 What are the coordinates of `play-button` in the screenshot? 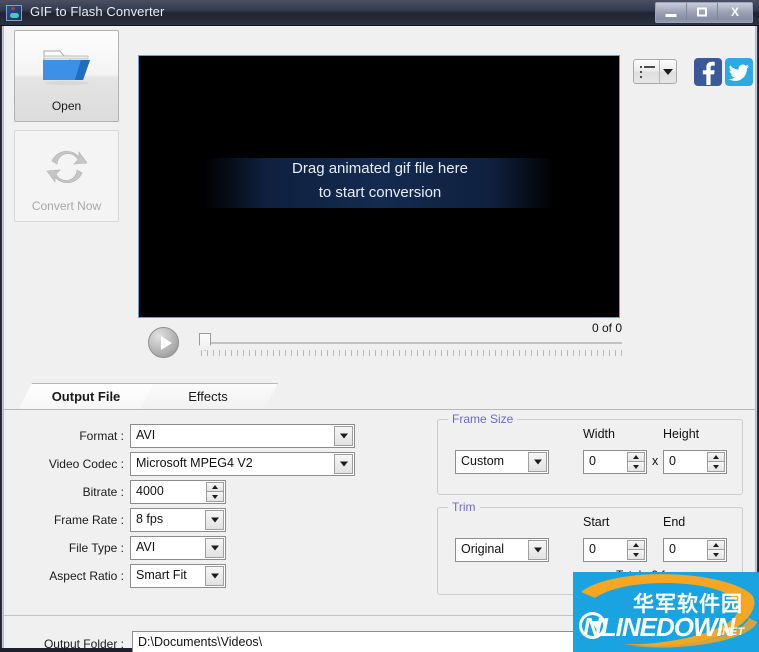 It's located at (163, 342).